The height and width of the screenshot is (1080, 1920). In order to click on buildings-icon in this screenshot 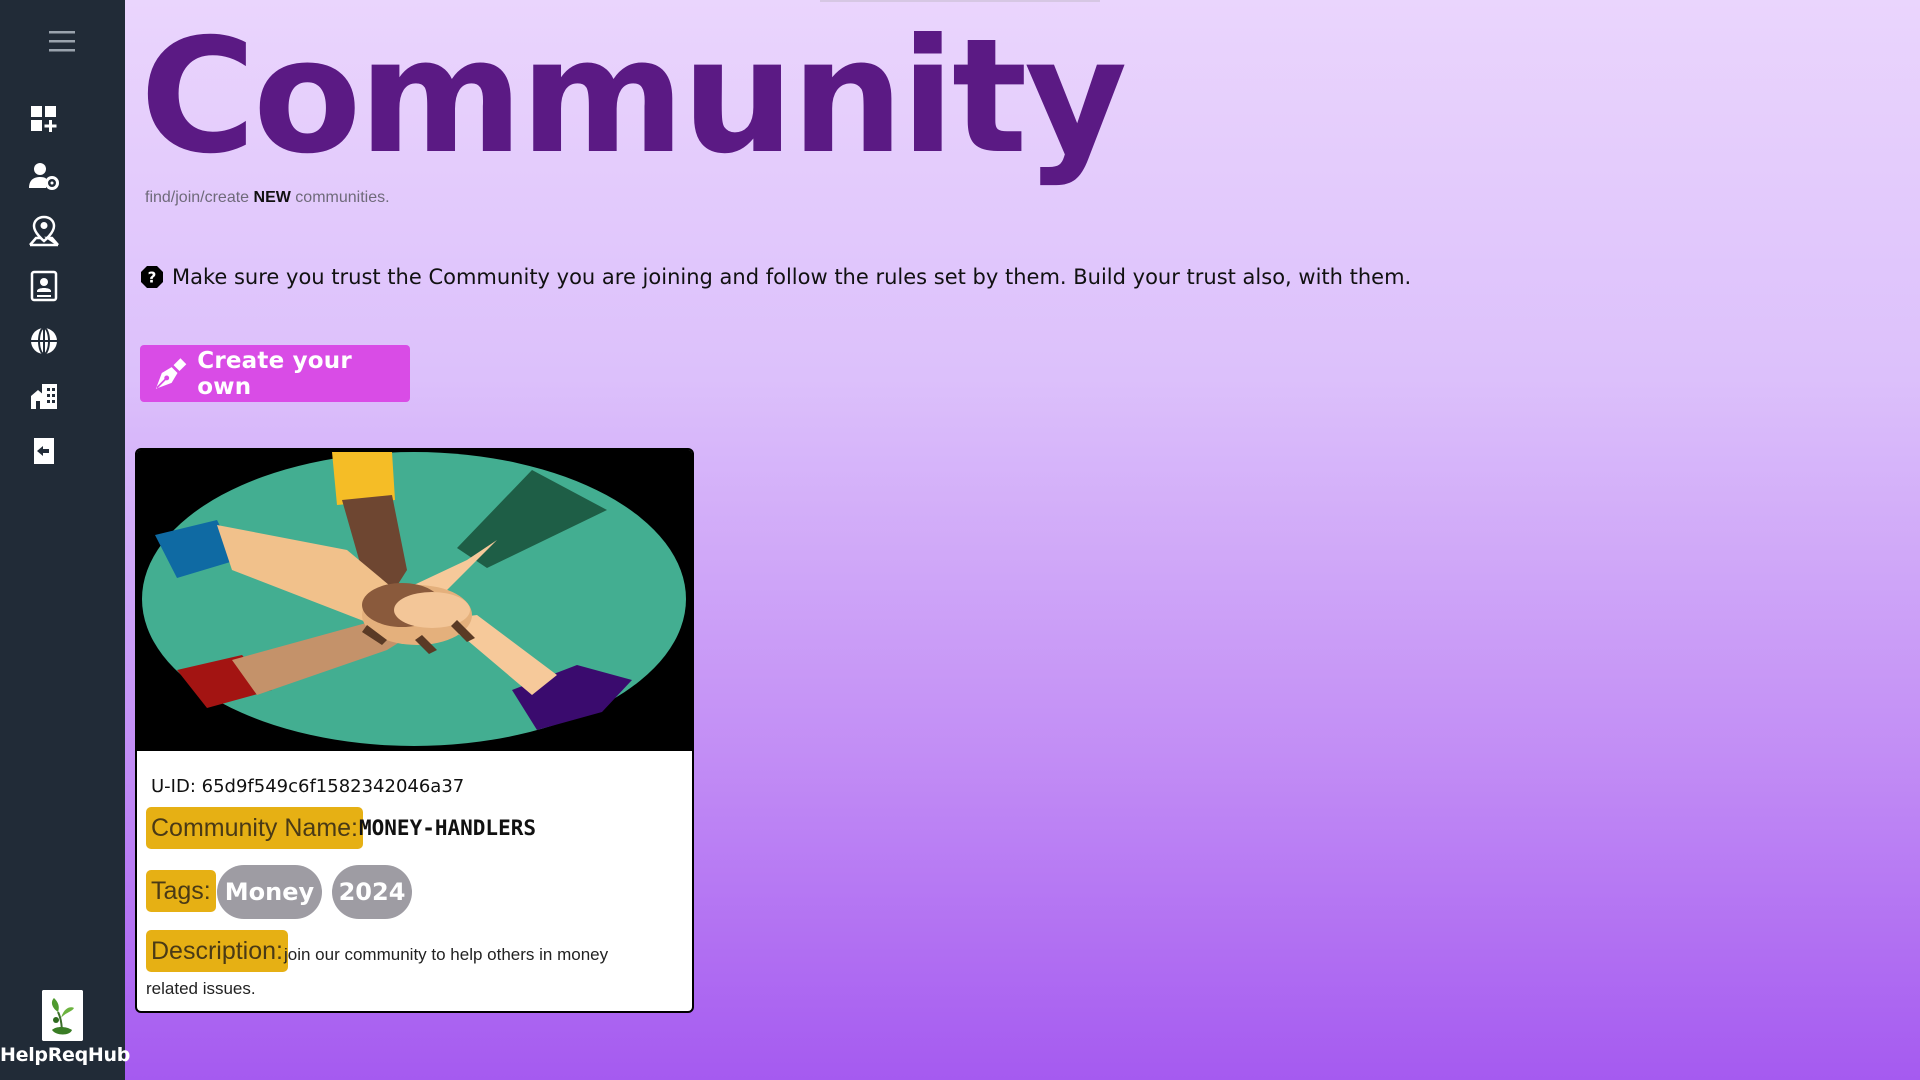, I will do `click(44, 396)`.